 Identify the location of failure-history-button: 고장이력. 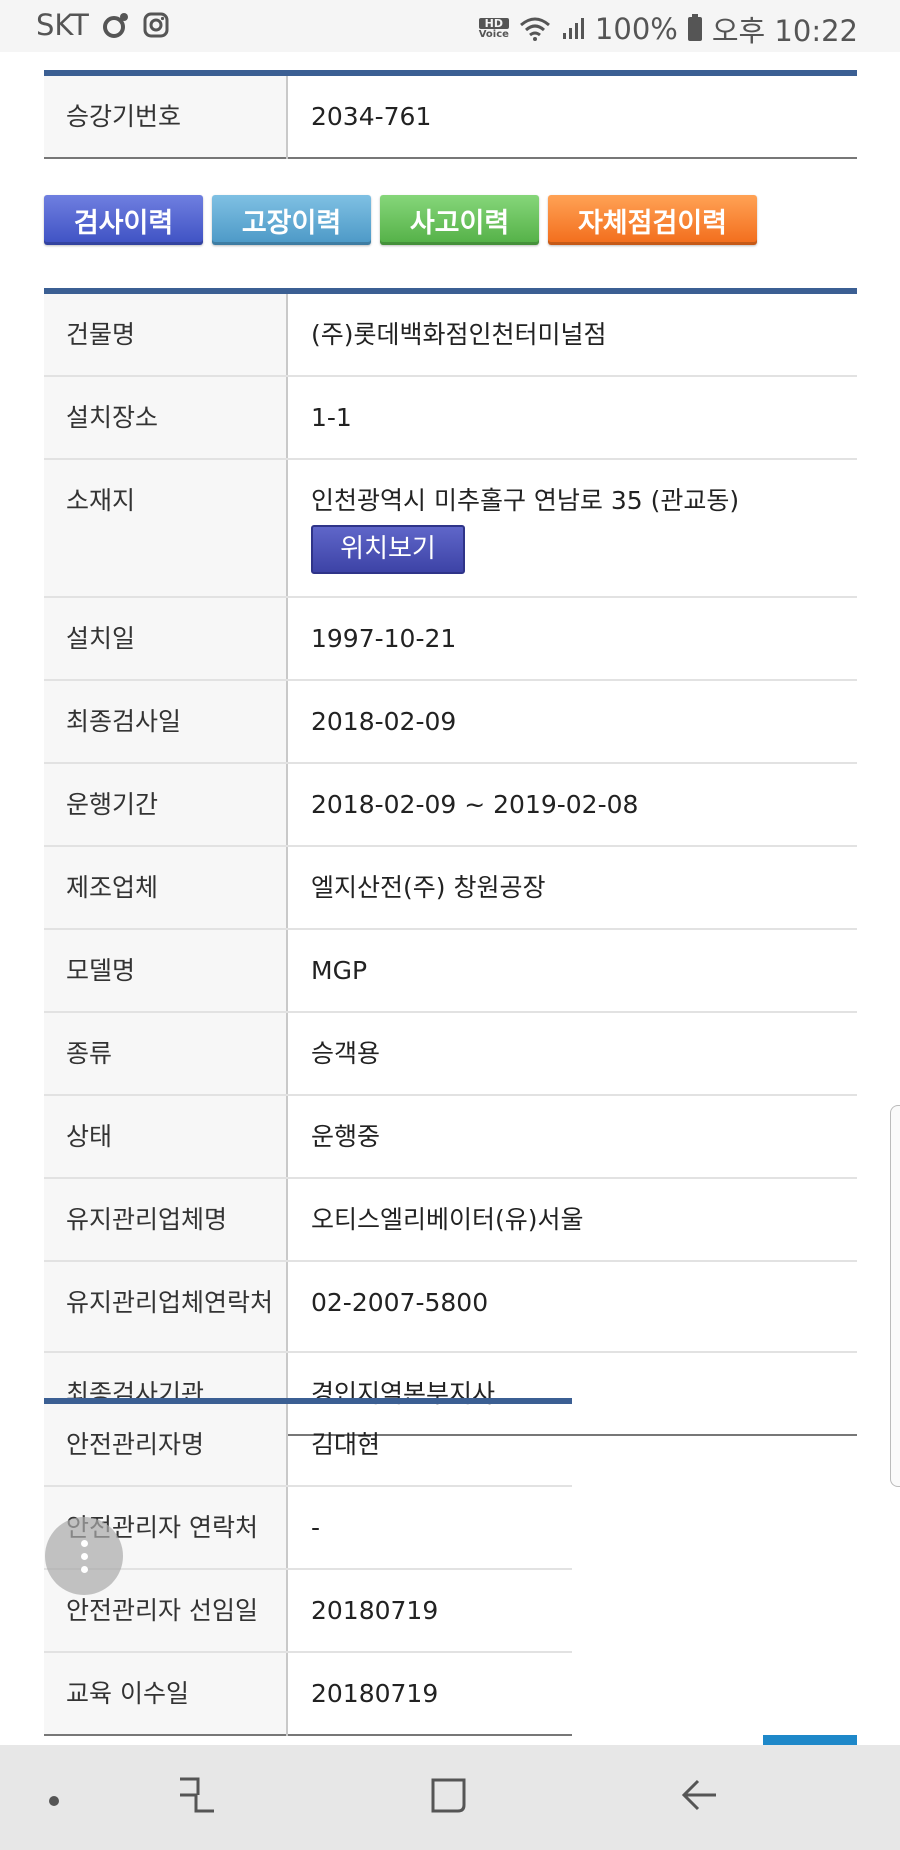
(291, 220).